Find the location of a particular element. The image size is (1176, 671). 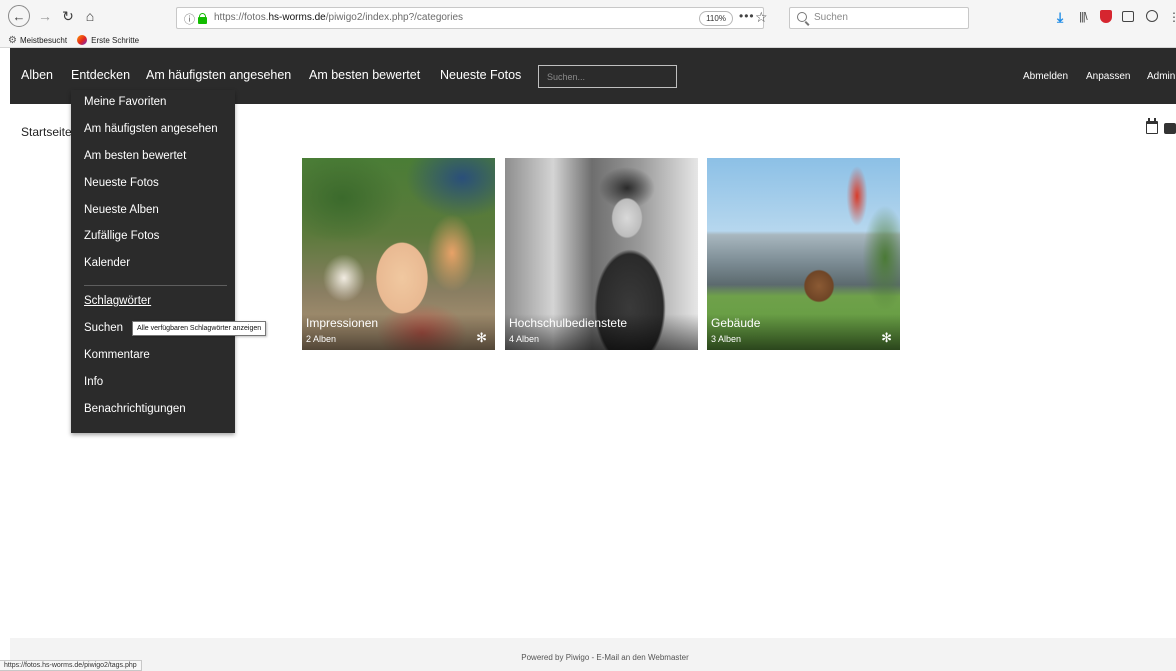

dropdown-item-schlagwoerter: Schlagwörter is located at coordinates (117, 301).